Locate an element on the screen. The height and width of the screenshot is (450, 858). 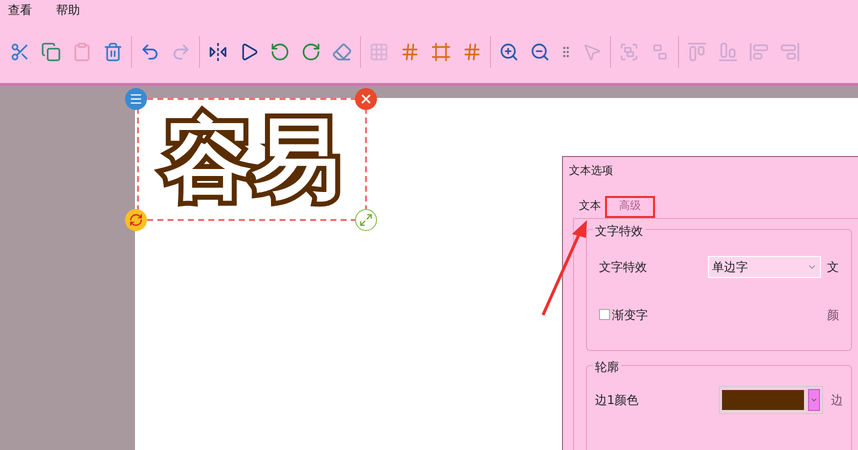
rotate-left-icon is located at coordinates (280, 52).